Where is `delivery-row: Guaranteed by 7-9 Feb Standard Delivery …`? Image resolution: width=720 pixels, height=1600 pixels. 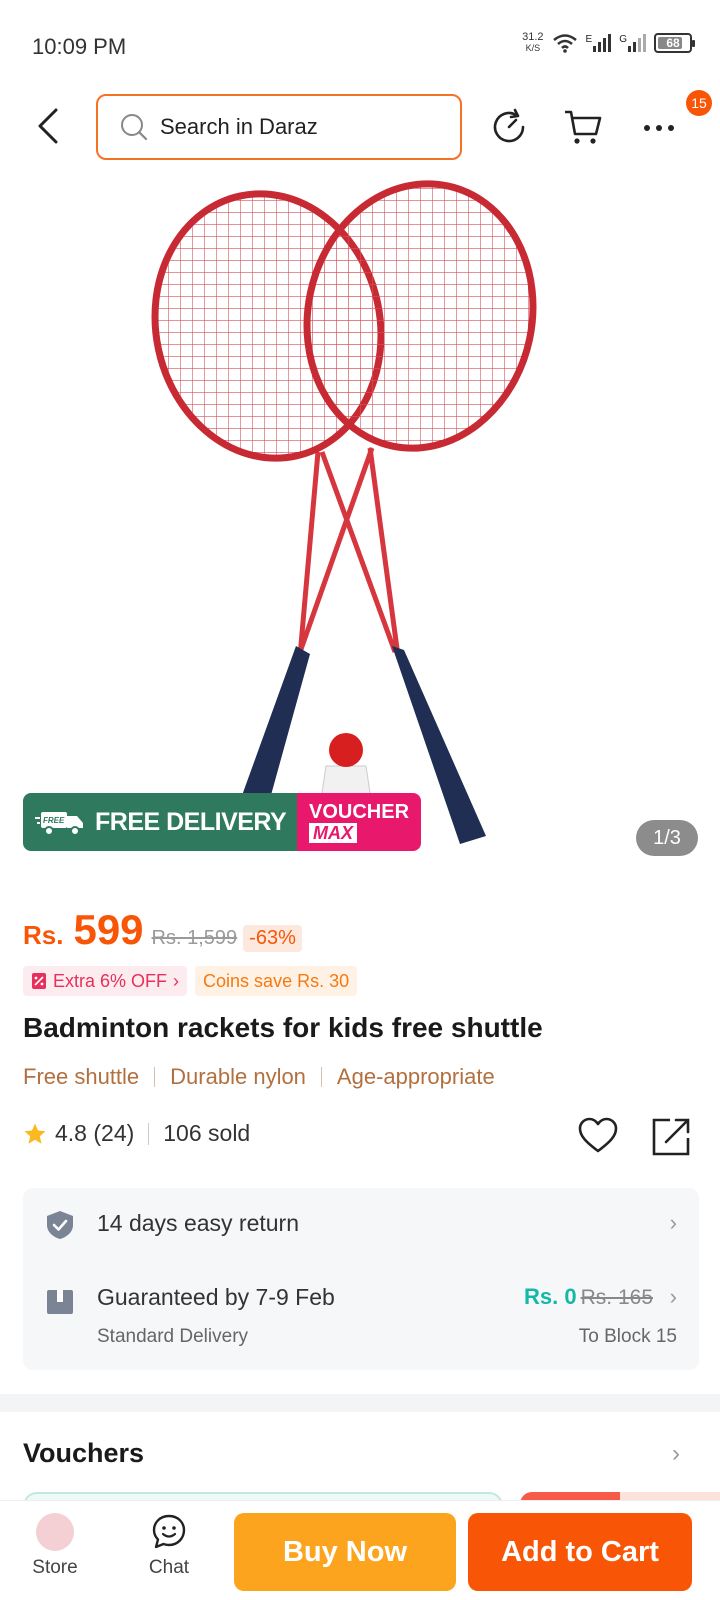
delivery-row: Guaranteed by 7-9 Feb Standard Delivery … is located at coordinates (361, 1316).